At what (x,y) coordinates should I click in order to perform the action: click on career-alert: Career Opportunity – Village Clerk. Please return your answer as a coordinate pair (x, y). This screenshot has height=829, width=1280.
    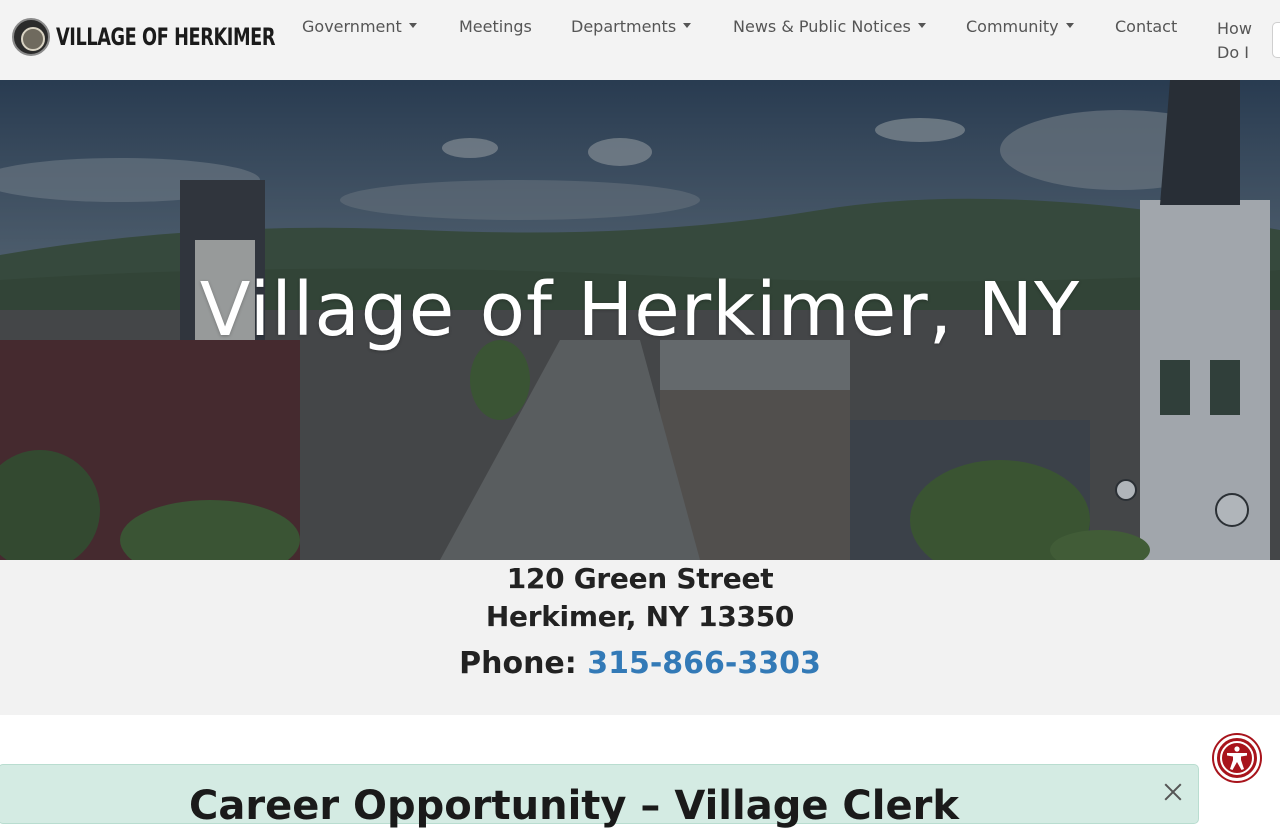
    Looking at the image, I should click on (599, 796).